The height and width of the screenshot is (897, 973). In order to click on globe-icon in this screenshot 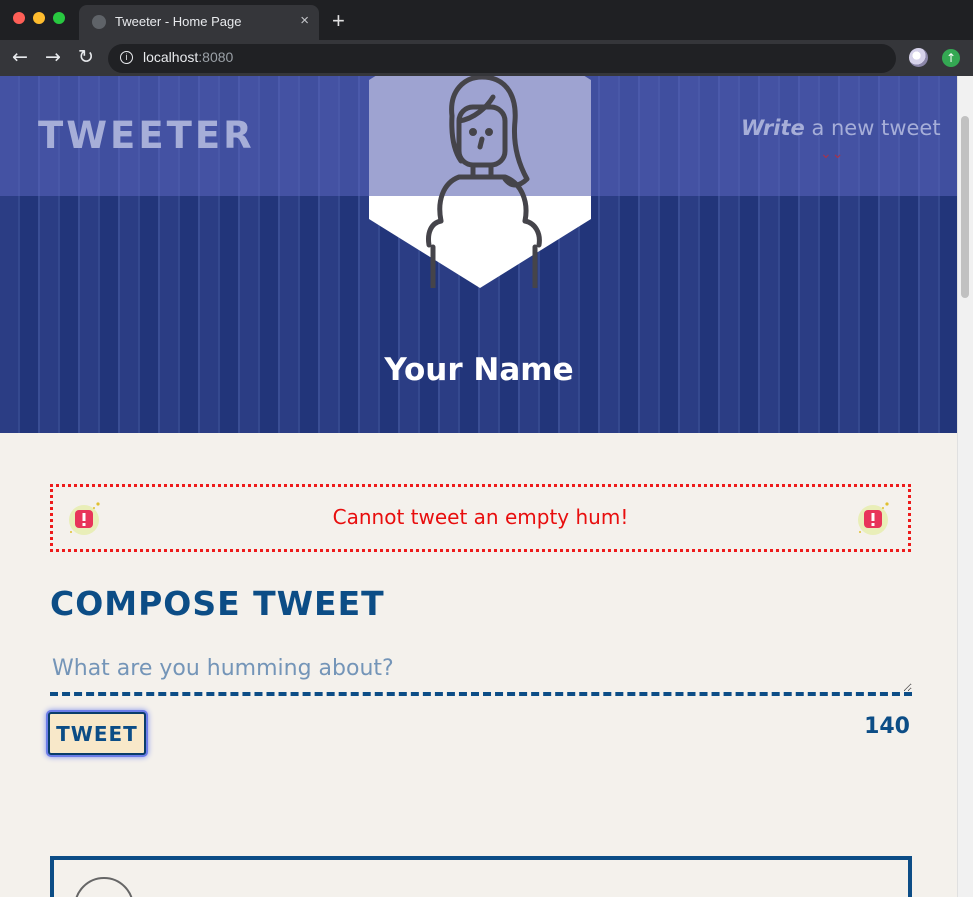, I will do `click(99, 22)`.